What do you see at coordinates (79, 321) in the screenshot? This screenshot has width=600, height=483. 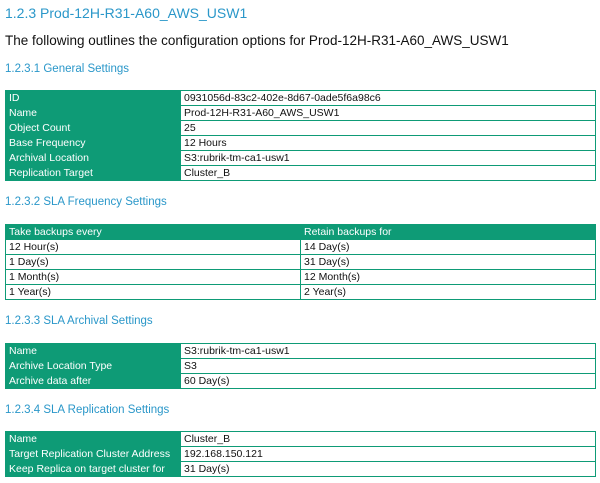 I see `sla-archival-heading: 1.2.3.3 SLA Archival Settings` at bounding box center [79, 321].